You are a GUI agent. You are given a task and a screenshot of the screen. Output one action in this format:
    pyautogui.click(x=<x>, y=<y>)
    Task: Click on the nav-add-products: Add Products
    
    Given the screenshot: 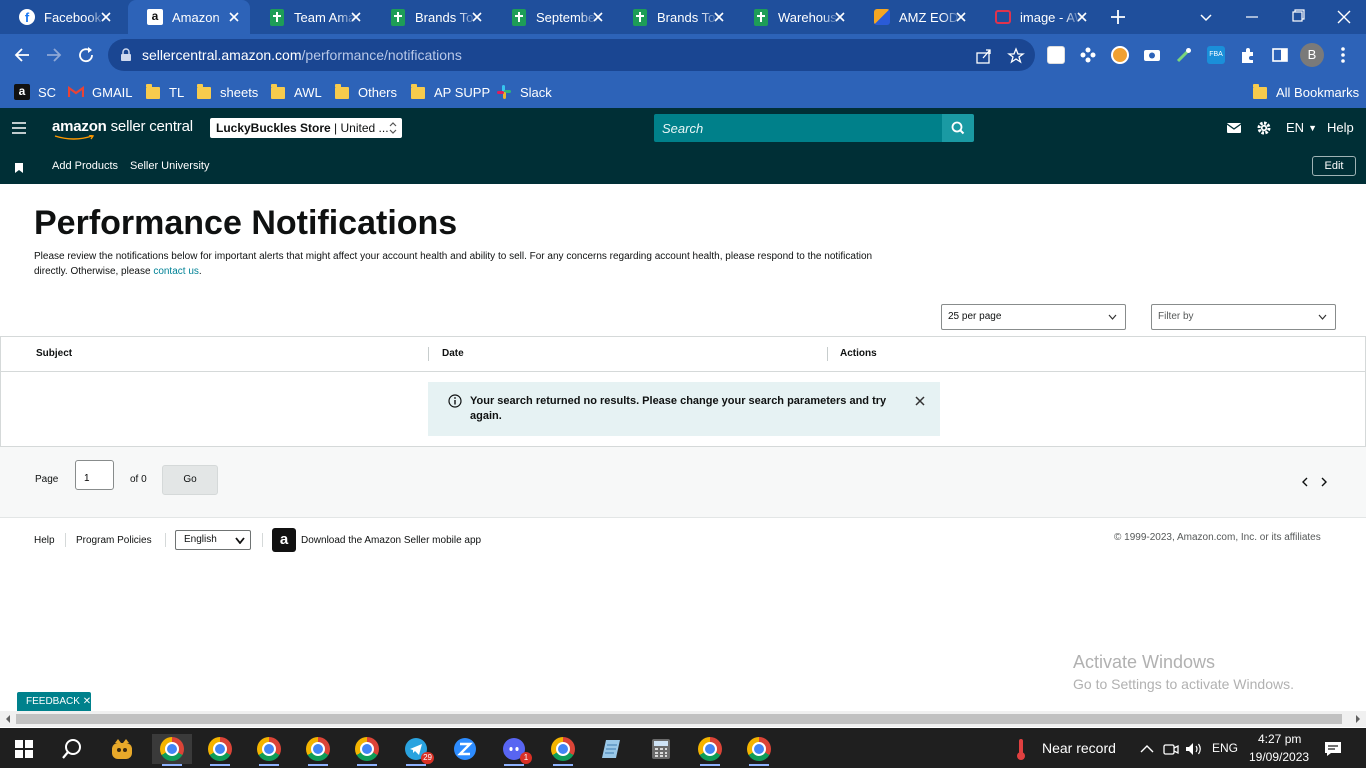 What is the action you would take?
    pyautogui.click(x=85, y=166)
    